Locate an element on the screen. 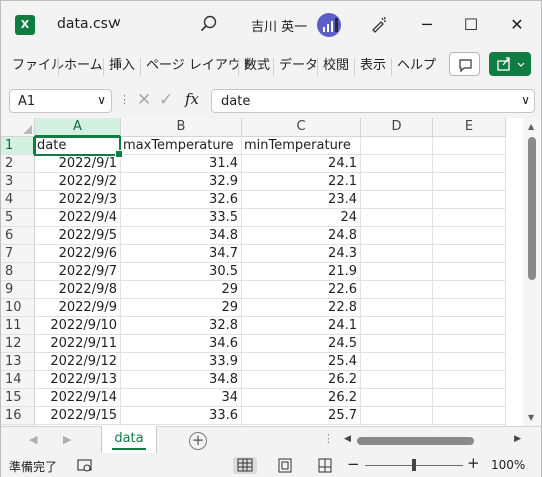 This screenshot has height=477, width=542. horizontal-scrollbar: ◀ ▶ is located at coordinates (432, 441).